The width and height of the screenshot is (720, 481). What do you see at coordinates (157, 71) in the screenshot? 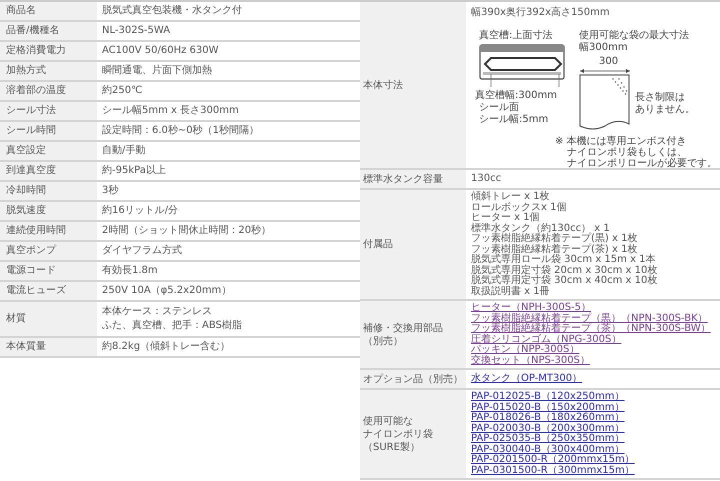
I see `value-text: 瞬間通電、片面下側加熱` at bounding box center [157, 71].